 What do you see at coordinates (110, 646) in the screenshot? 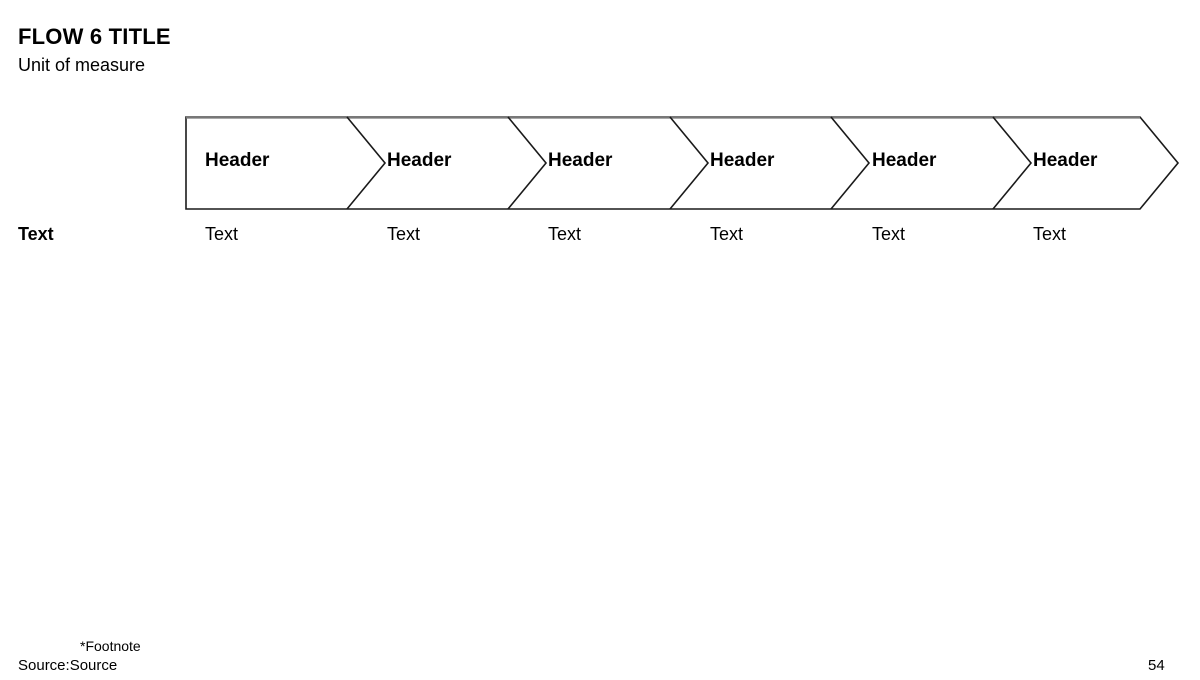
I see `footnote: *Footnote` at bounding box center [110, 646].